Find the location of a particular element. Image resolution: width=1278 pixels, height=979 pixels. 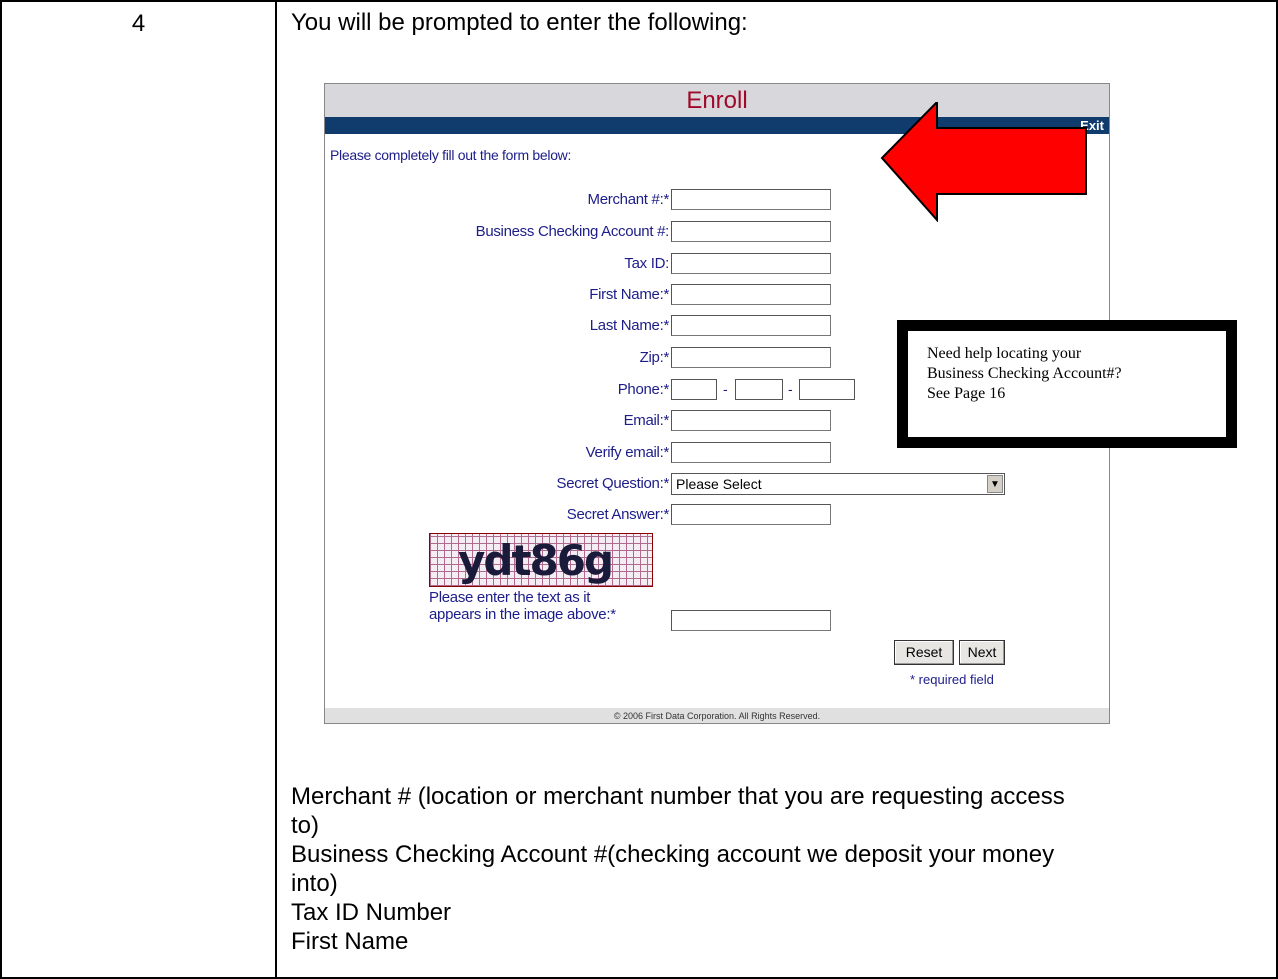

business-checking-label: Business Checking Account #: is located at coordinates (572, 231).